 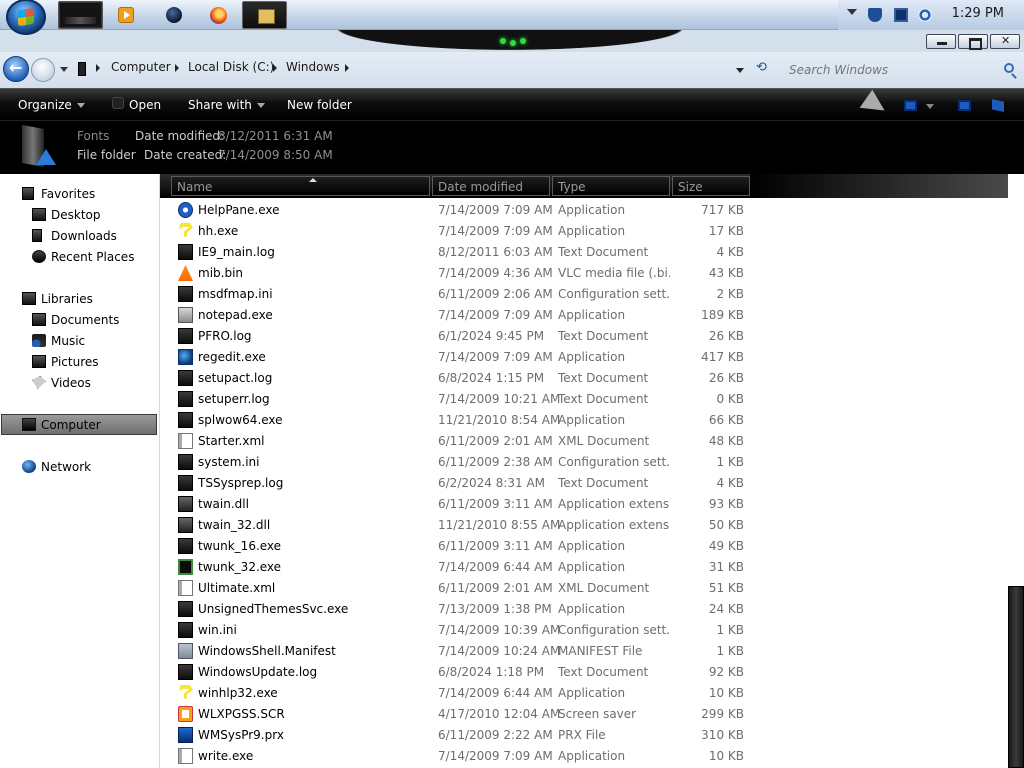 I want to click on open-button: Open, so click(x=145, y=105).